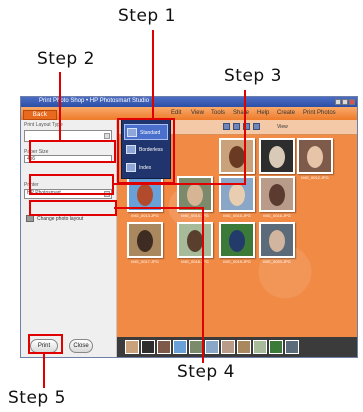 This screenshot has width=363, height=412. What do you see at coordinates (282, 127) in the screenshot?
I see `view-label: View` at bounding box center [282, 127].